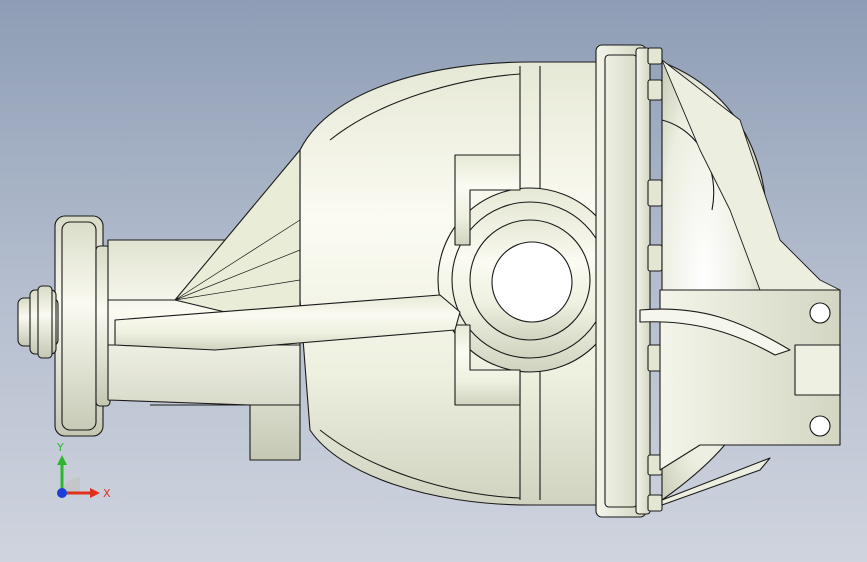 This screenshot has width=867, height=562. I want to click on pinion-nut, so click(38, 322).